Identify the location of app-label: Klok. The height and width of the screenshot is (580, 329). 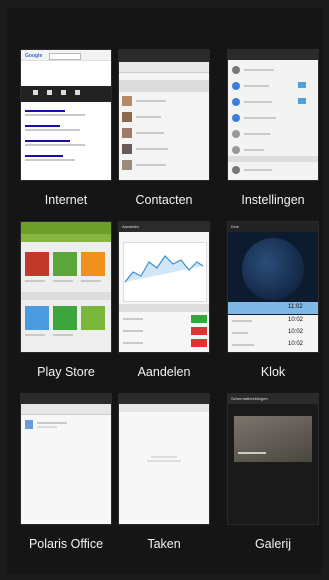
(273, 372).